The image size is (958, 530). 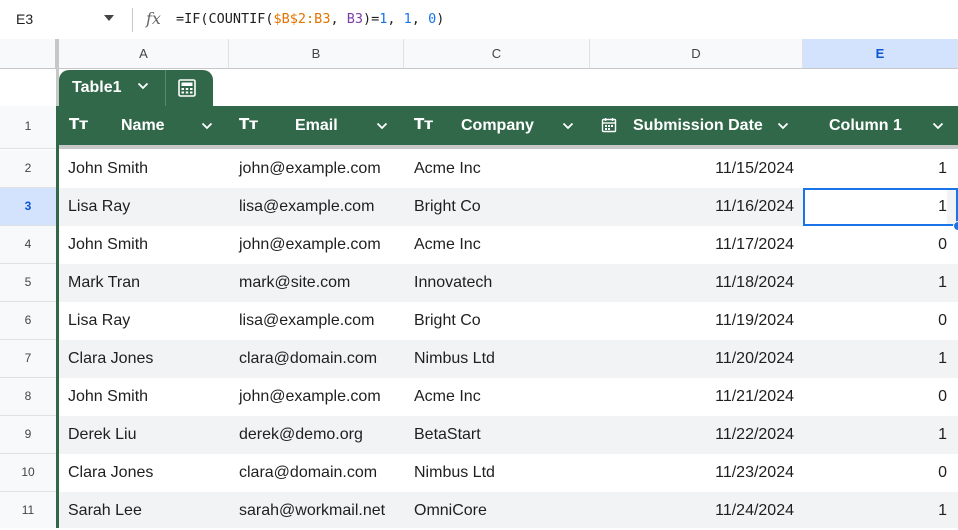 I want to click on row-header-7: 7, so click(x=28, y=359).